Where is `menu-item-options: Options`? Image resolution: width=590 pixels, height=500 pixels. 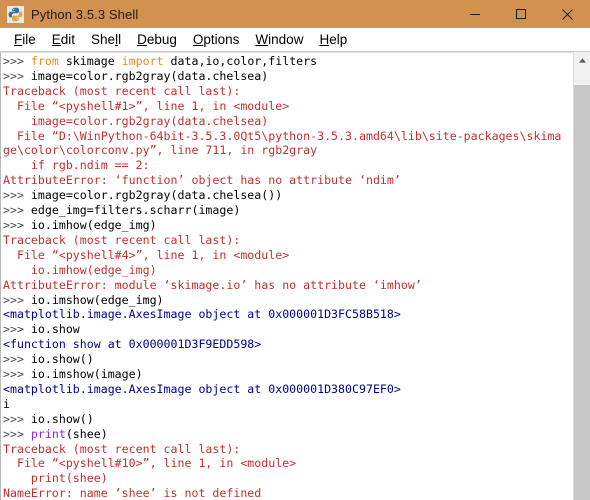 menu-item-options: Options is located at coordinates (216, 39).